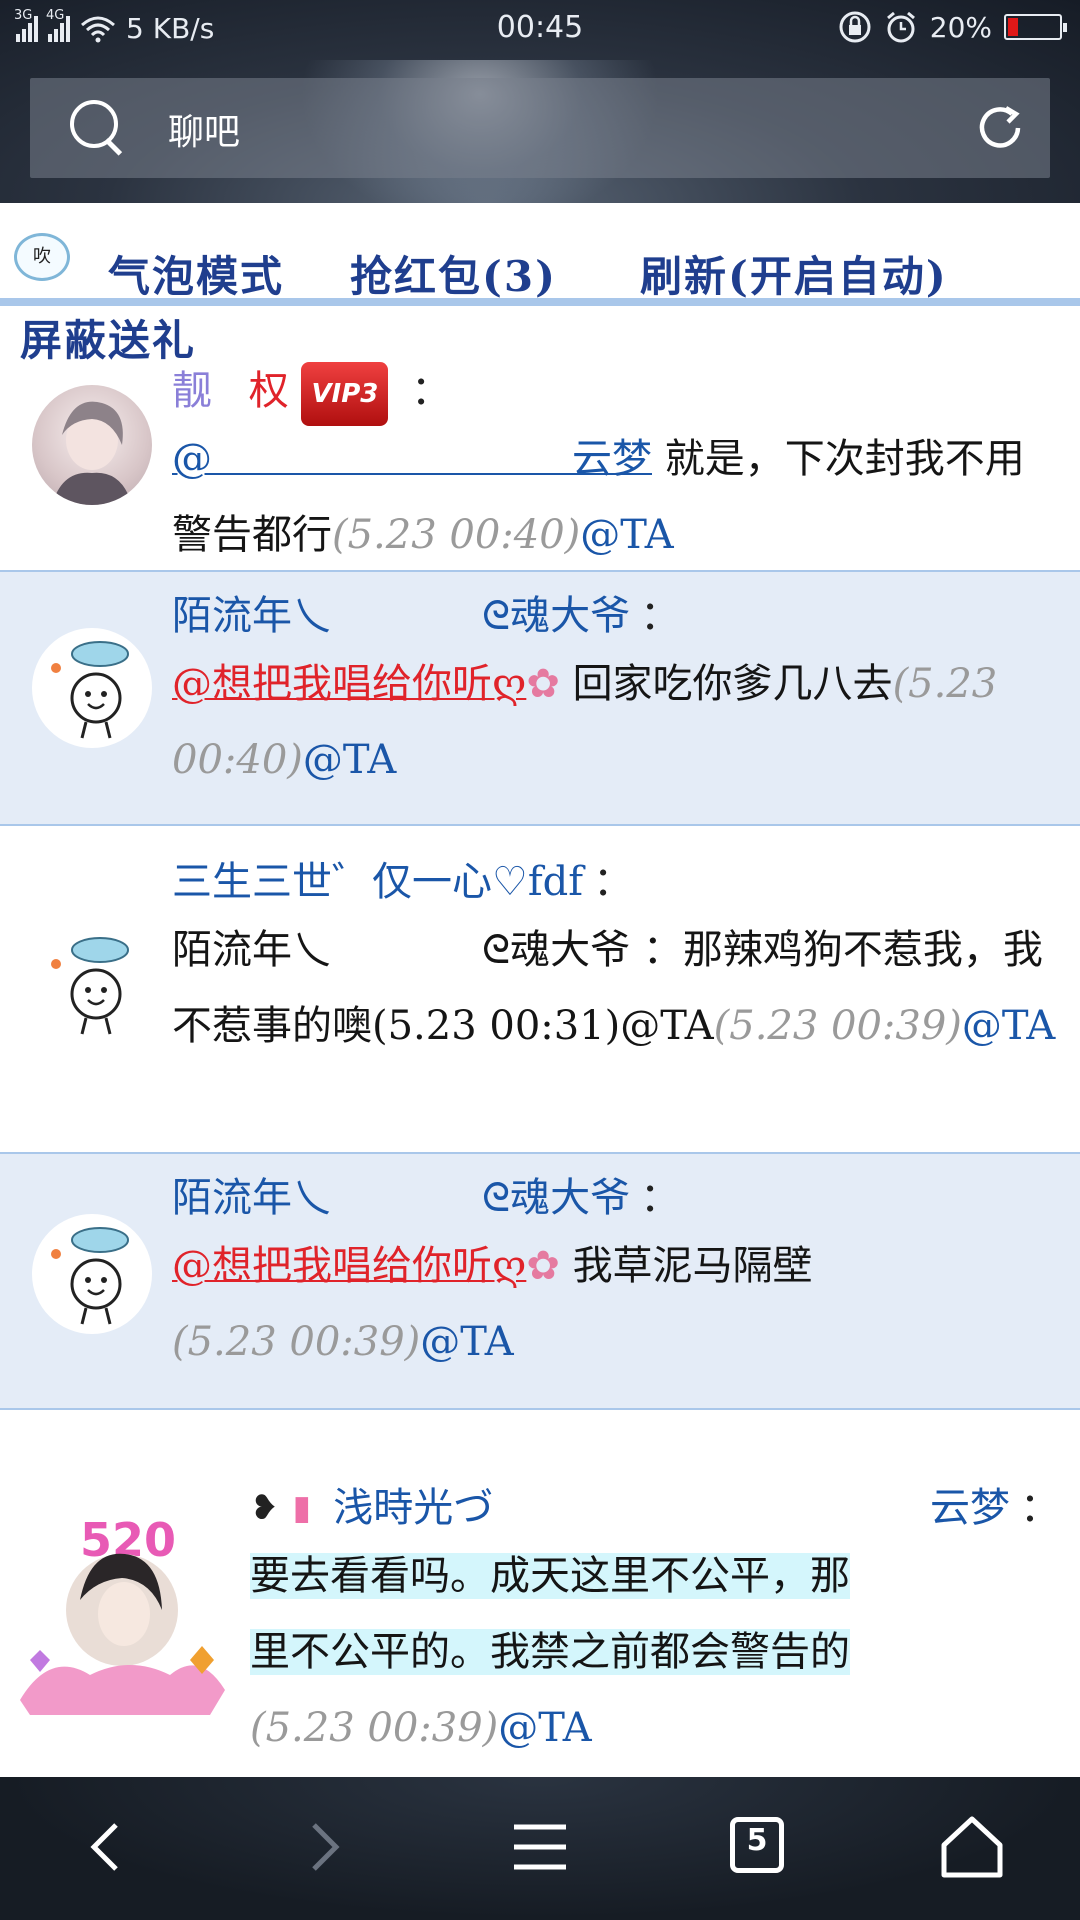  Describe the element at coordinates (972, 1847) in the screenshot. I see `home-icon` at that location.